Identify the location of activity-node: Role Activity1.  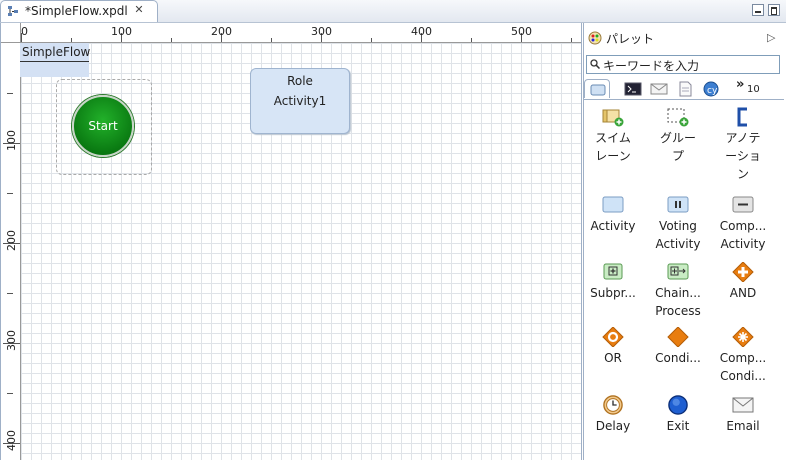
(300, 101).